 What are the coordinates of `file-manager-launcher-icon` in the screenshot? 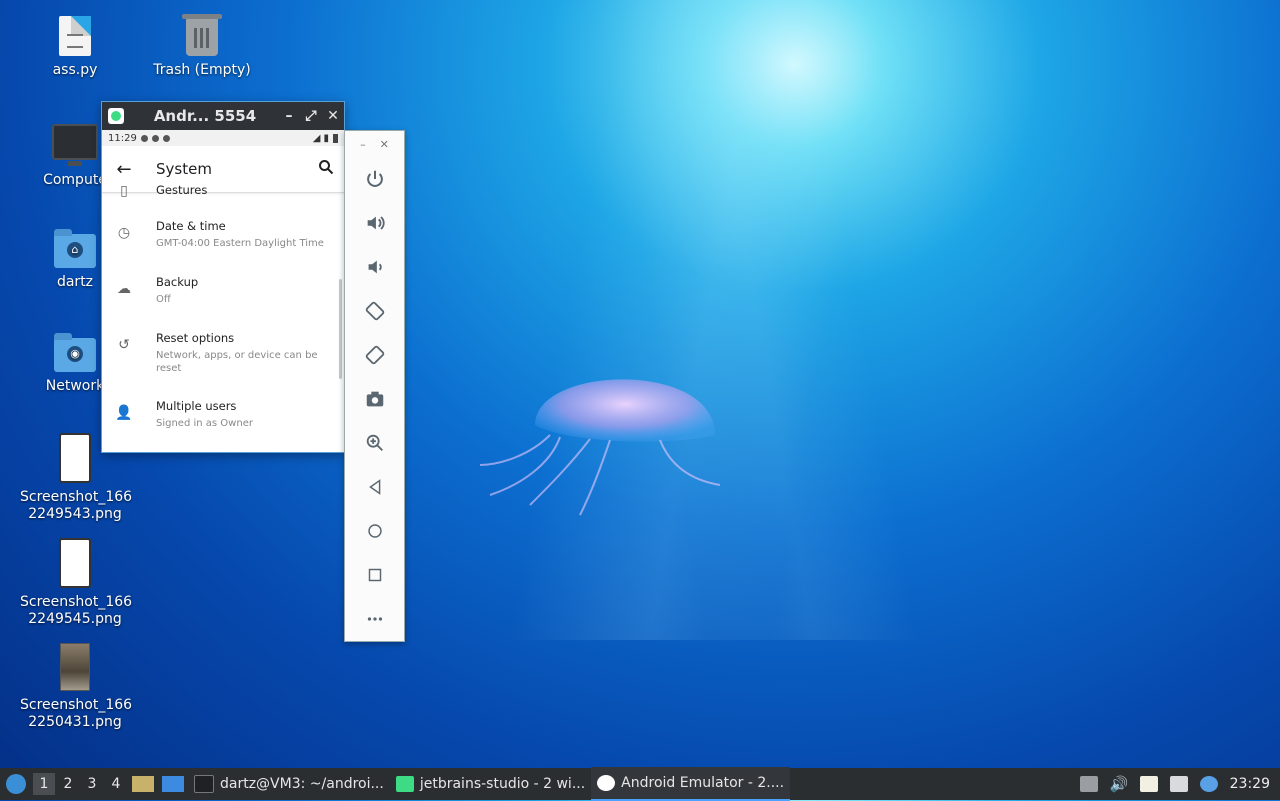 It's located at (143, 784).